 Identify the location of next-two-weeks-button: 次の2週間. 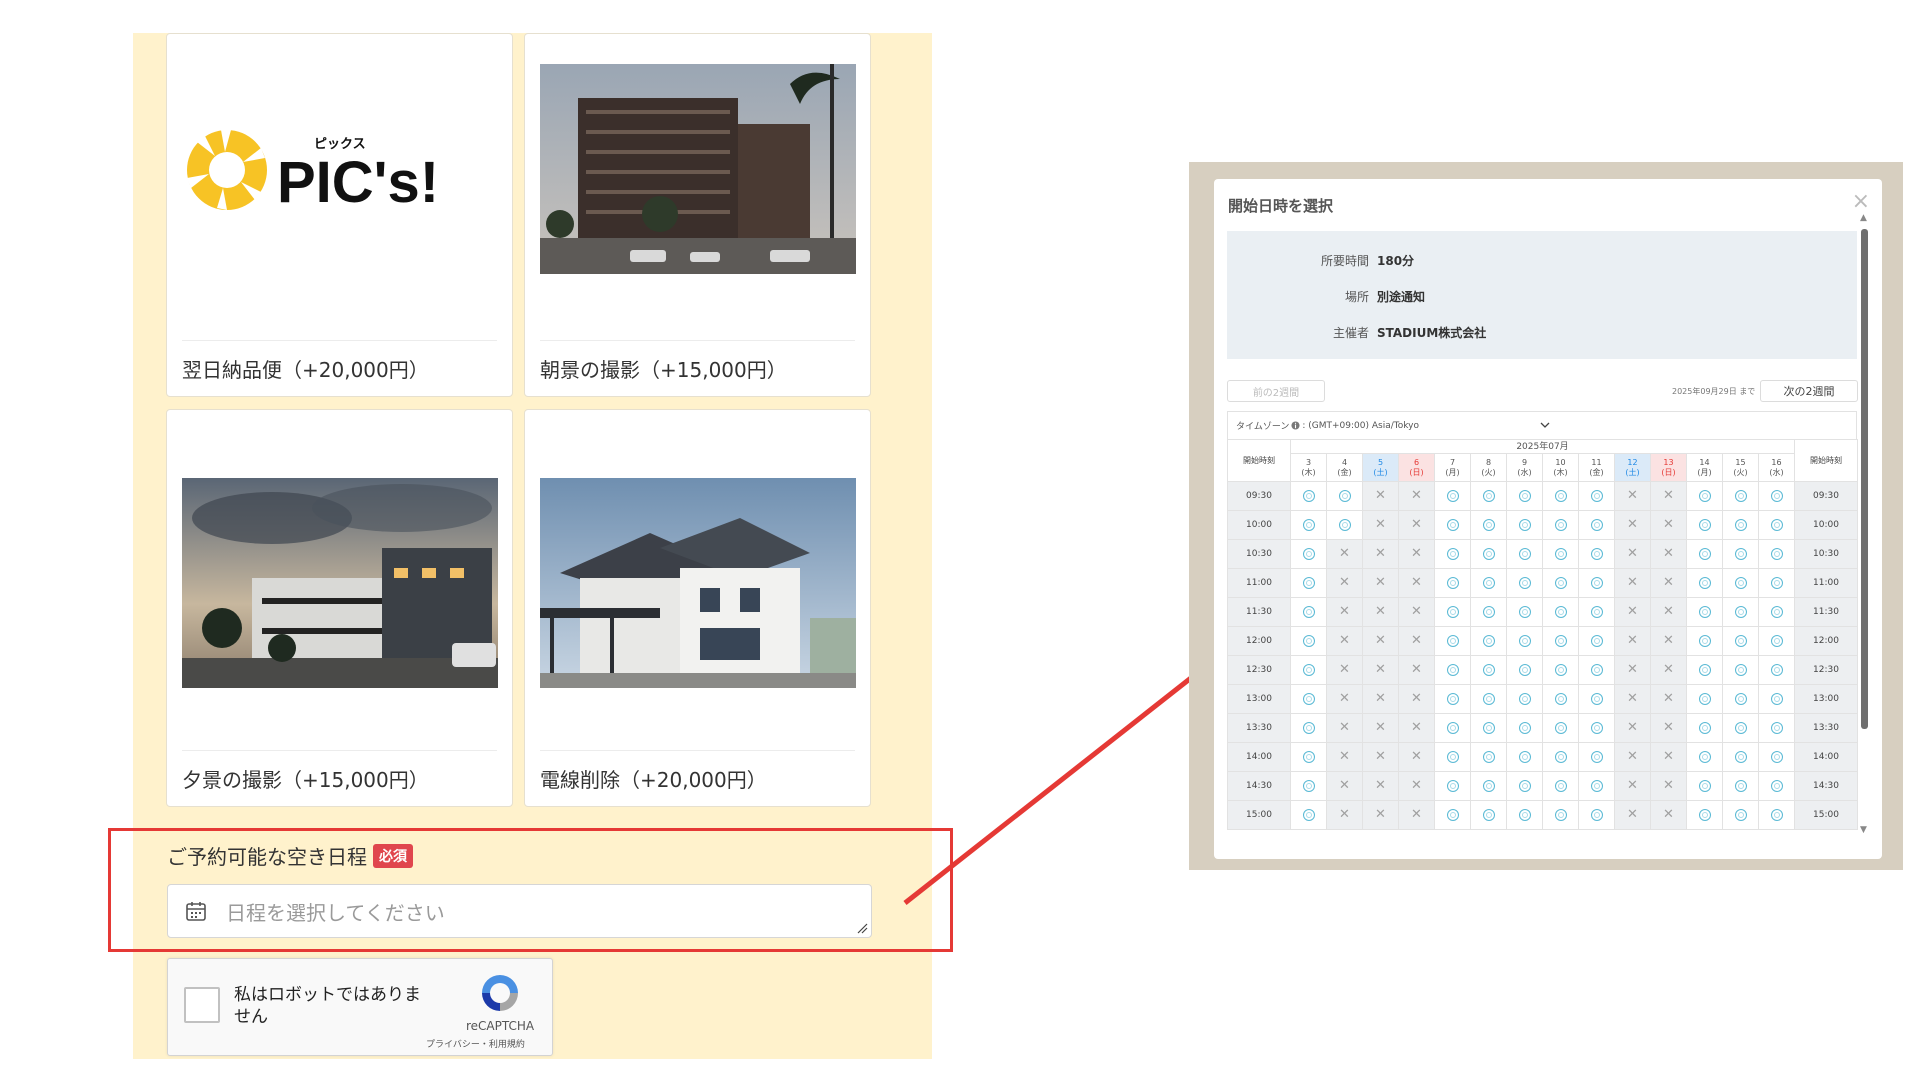
(1809, 391).